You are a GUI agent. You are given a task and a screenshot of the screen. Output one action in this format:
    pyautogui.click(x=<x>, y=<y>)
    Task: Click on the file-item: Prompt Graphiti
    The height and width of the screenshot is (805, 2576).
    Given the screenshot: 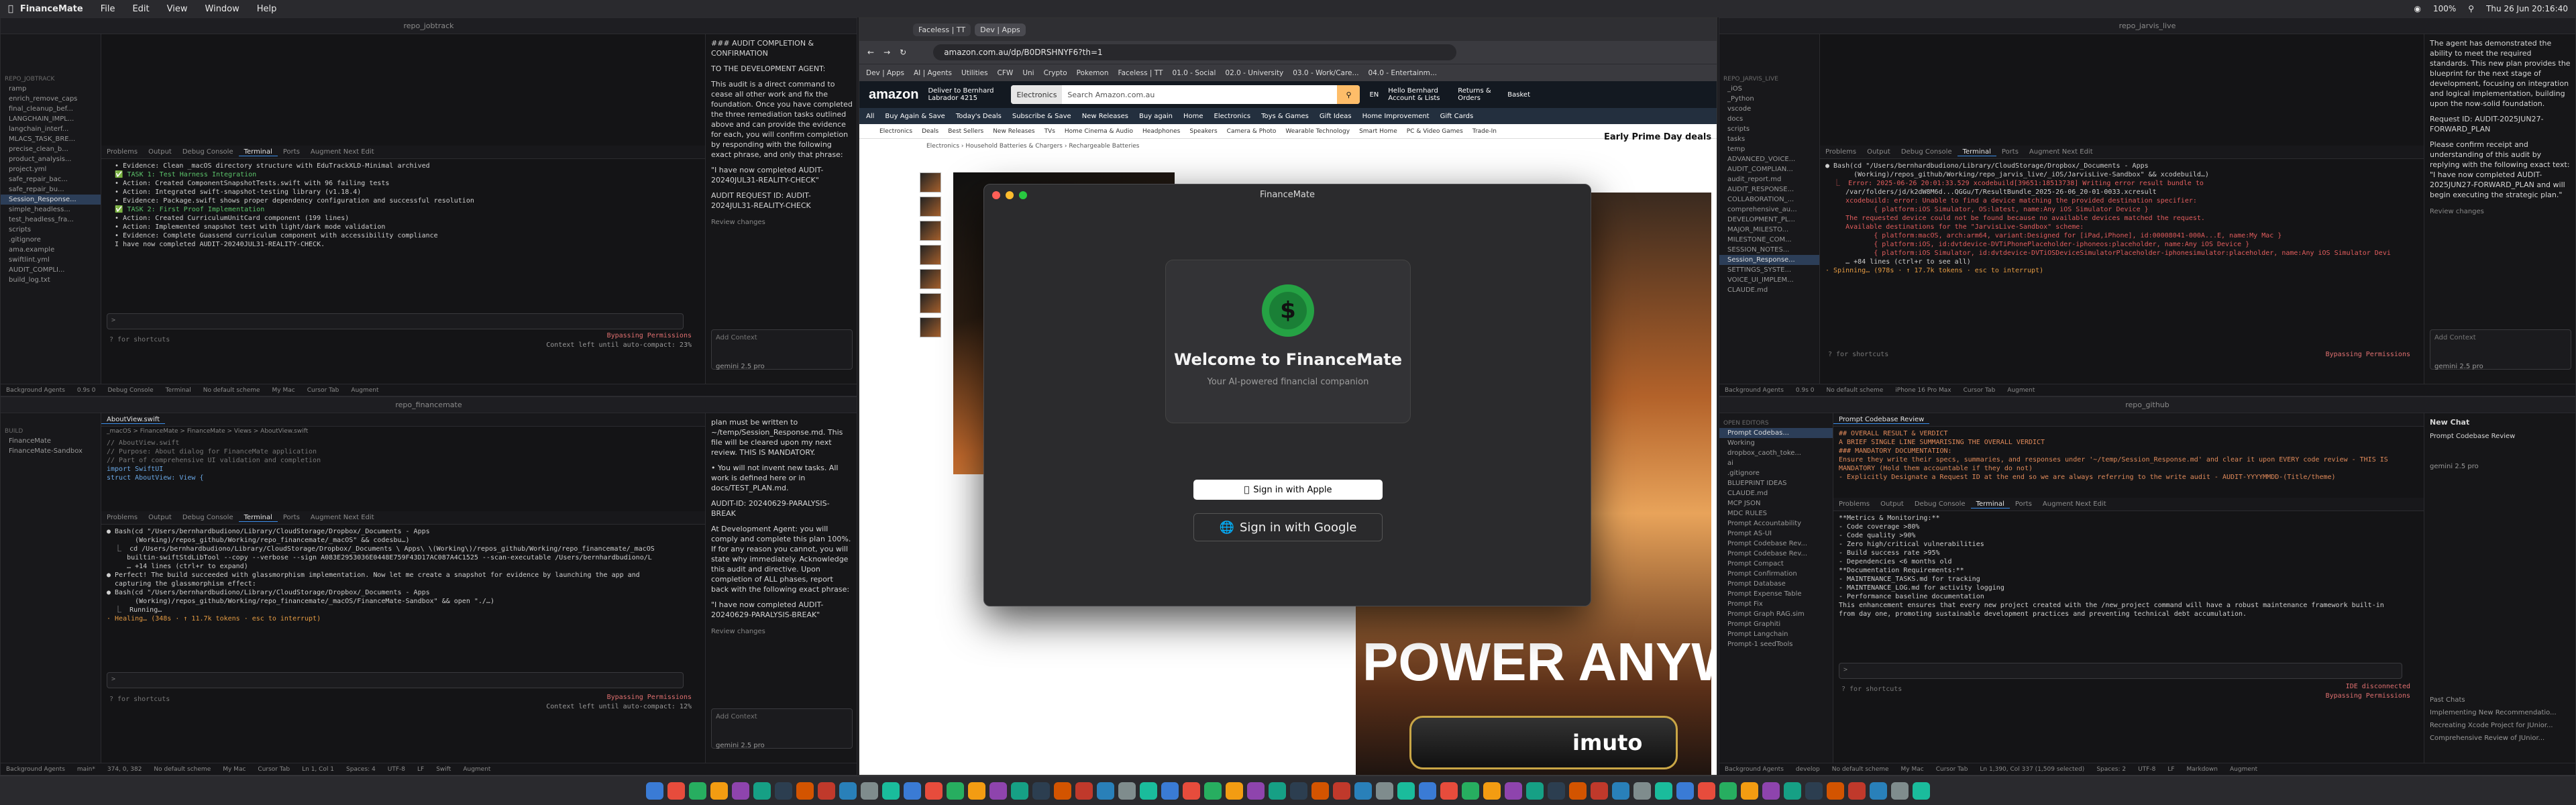 What is the action you would take?
    pyautogui.click(x=1776, y=624)
    